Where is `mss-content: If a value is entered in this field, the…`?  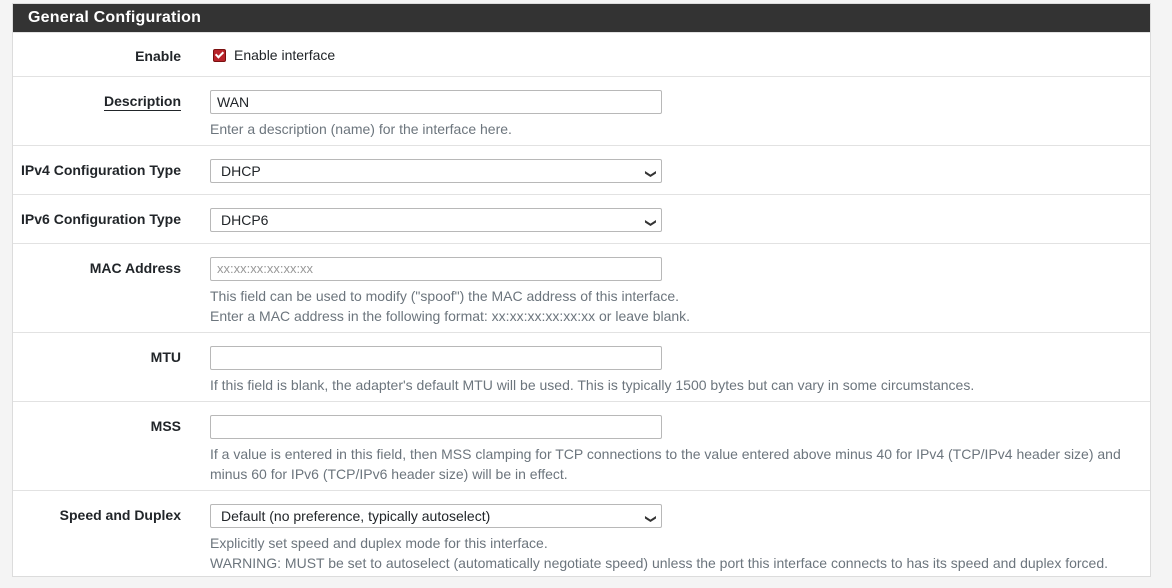 mss-content: If a value is entered in this field, the… is located at coordinates (675, 449).